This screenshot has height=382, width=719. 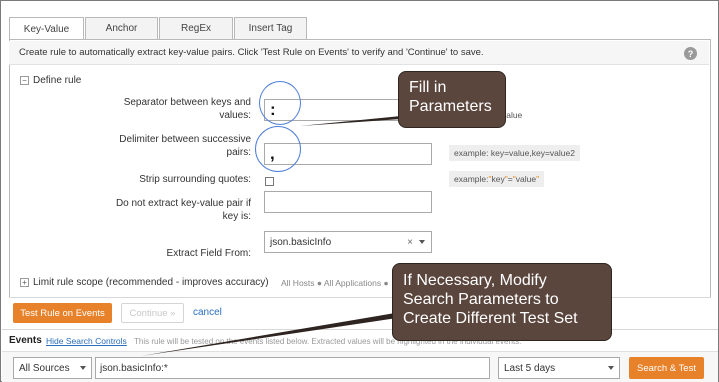 I want to click on strip-example-key: key, so click(x=498, y=179).